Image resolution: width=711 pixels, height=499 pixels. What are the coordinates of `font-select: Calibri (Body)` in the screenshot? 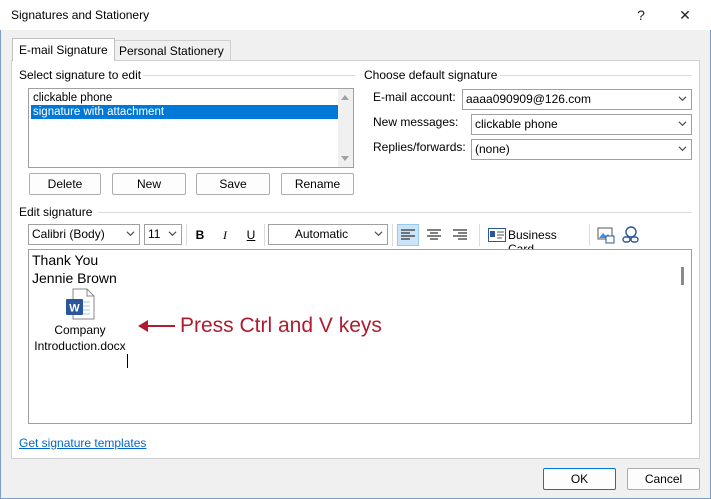 It's located at (84, 234).